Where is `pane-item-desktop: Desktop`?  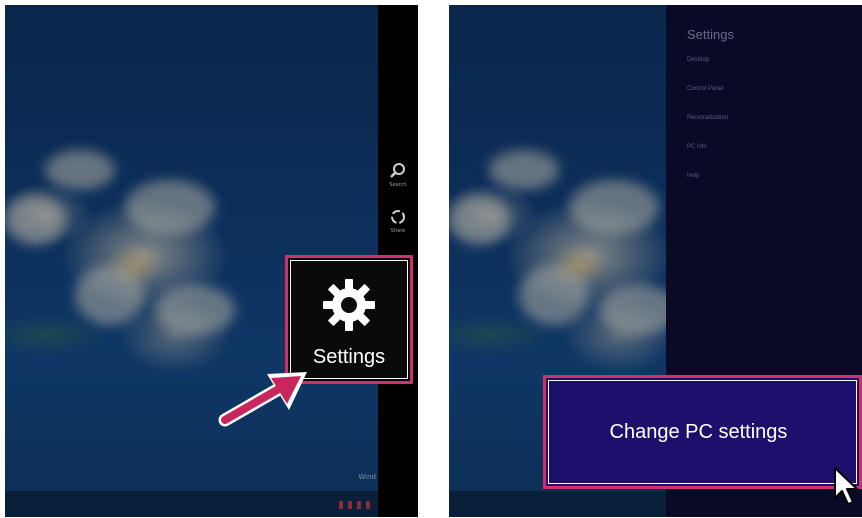 pane-item-desktop: Desktop is located at coordinates (698, 60).